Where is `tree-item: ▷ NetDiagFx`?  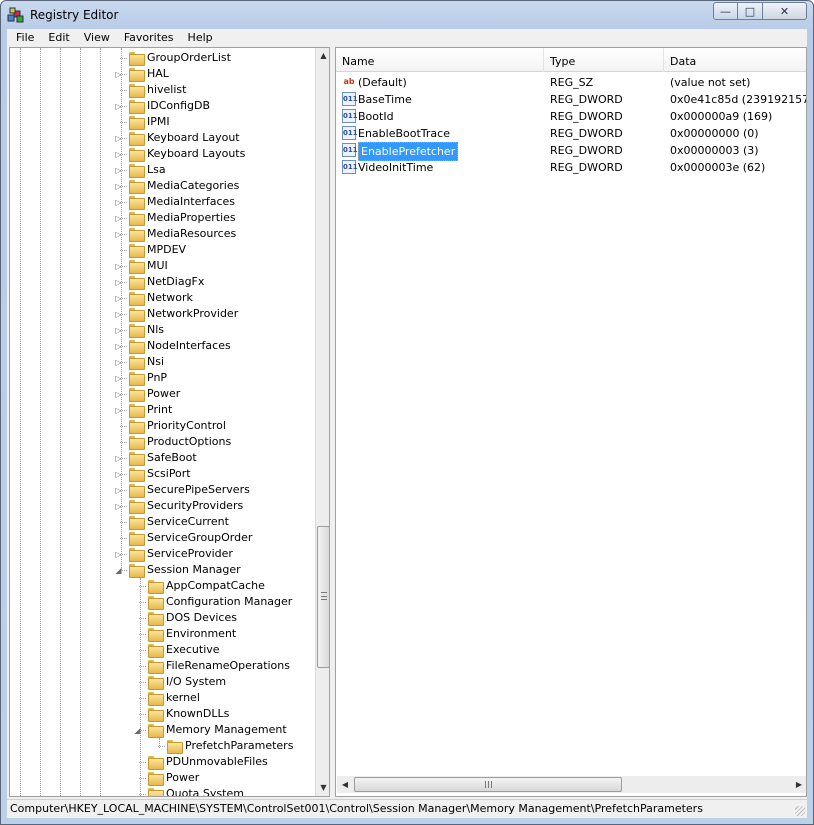 tree-item: ▷ NetDiagFx is located at coordinates (160, 282).